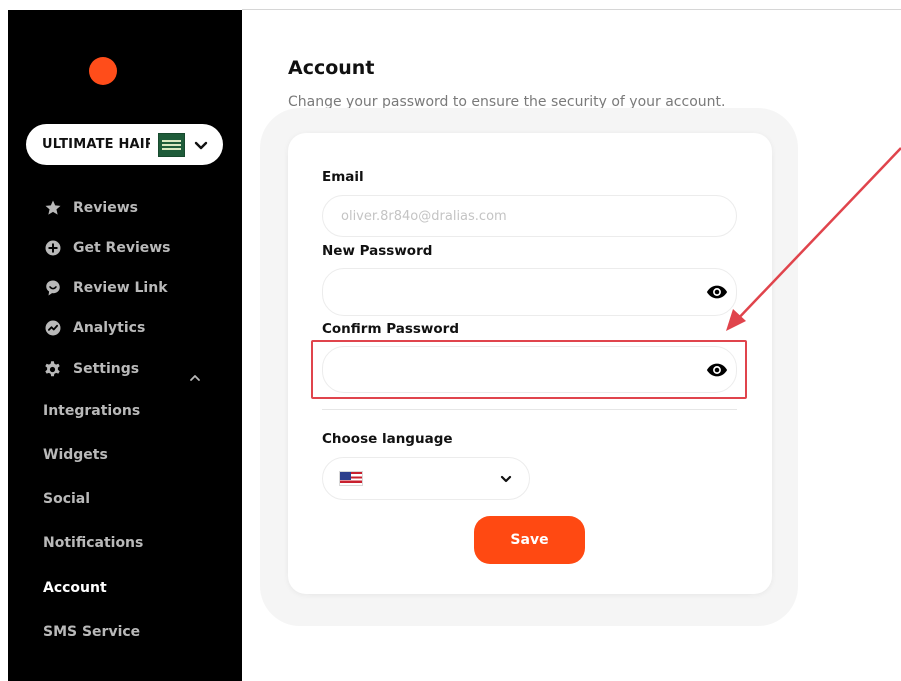  I want to click on business-logo, so click(171, 144).